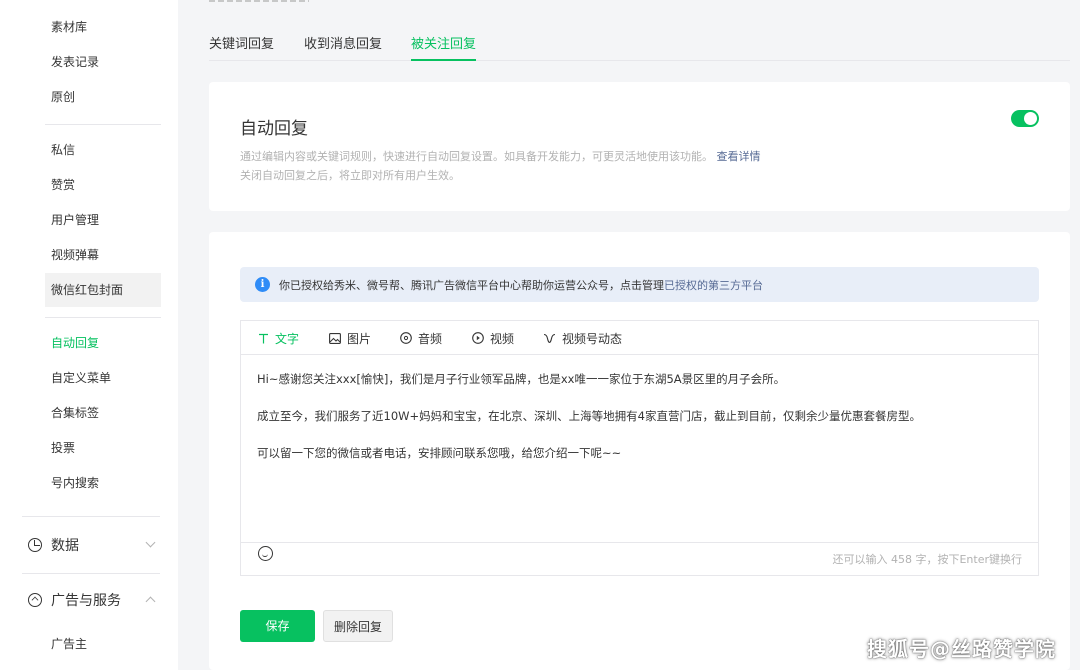 The image size is (1080, 670). Describe the element at coordinates (471, 285) in the screenshot. I see `notice-text: 你已授权给秀米、微号帮、腾讯广告微信平台中心帮助你运营公众号，点击管理` at that location.